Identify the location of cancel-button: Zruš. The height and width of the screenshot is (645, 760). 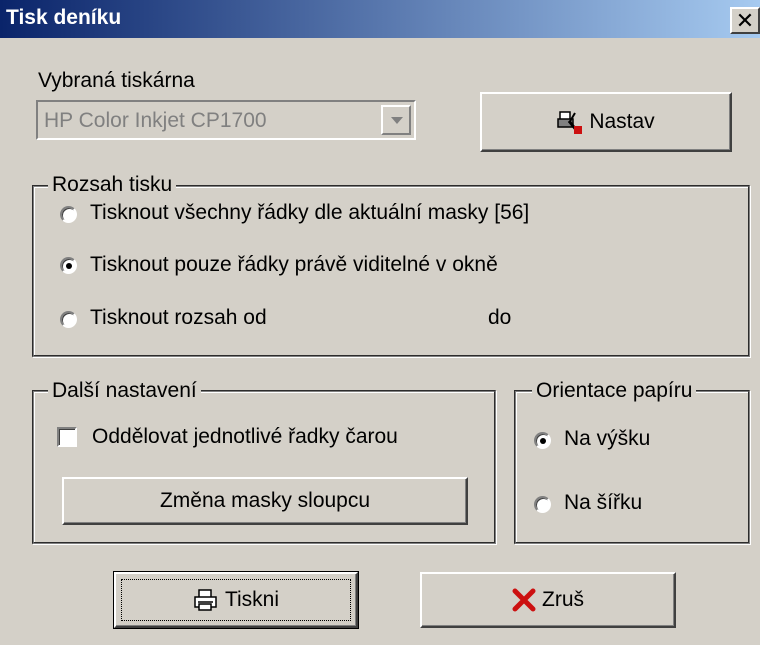
(548, 600).